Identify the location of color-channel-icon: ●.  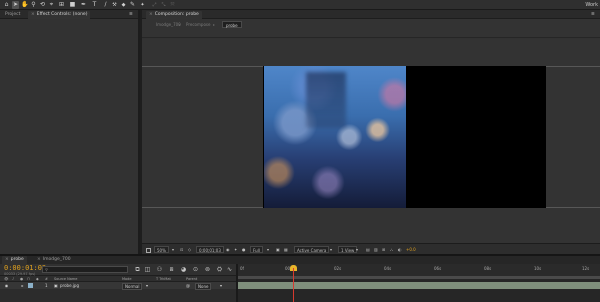
(244, 249).